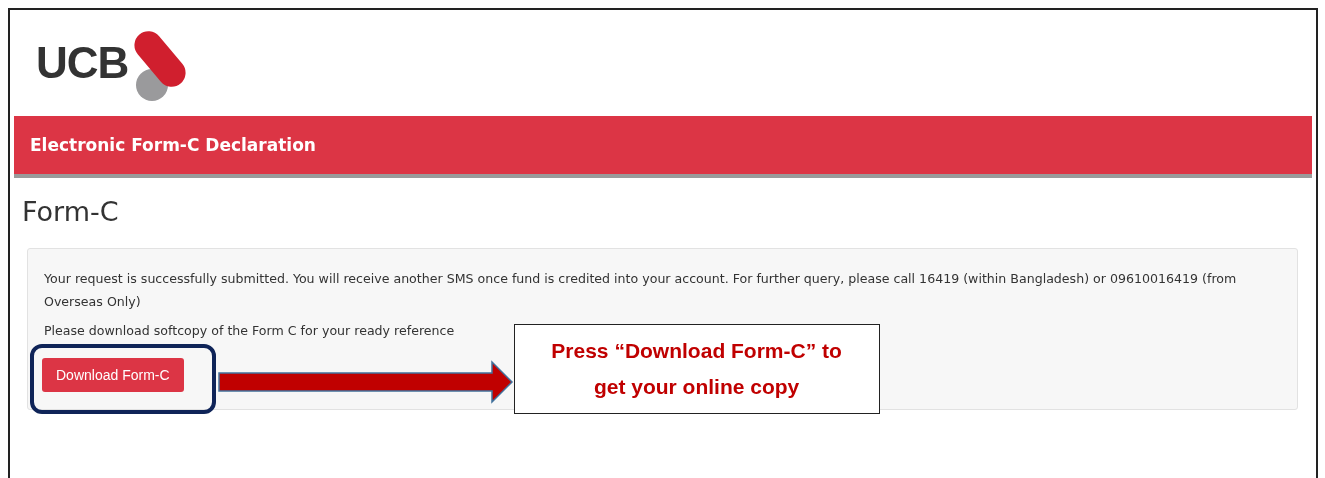  I want to click on instruction-text: Please download softcopy of the Form C for your ready reference, so click(250, 331).